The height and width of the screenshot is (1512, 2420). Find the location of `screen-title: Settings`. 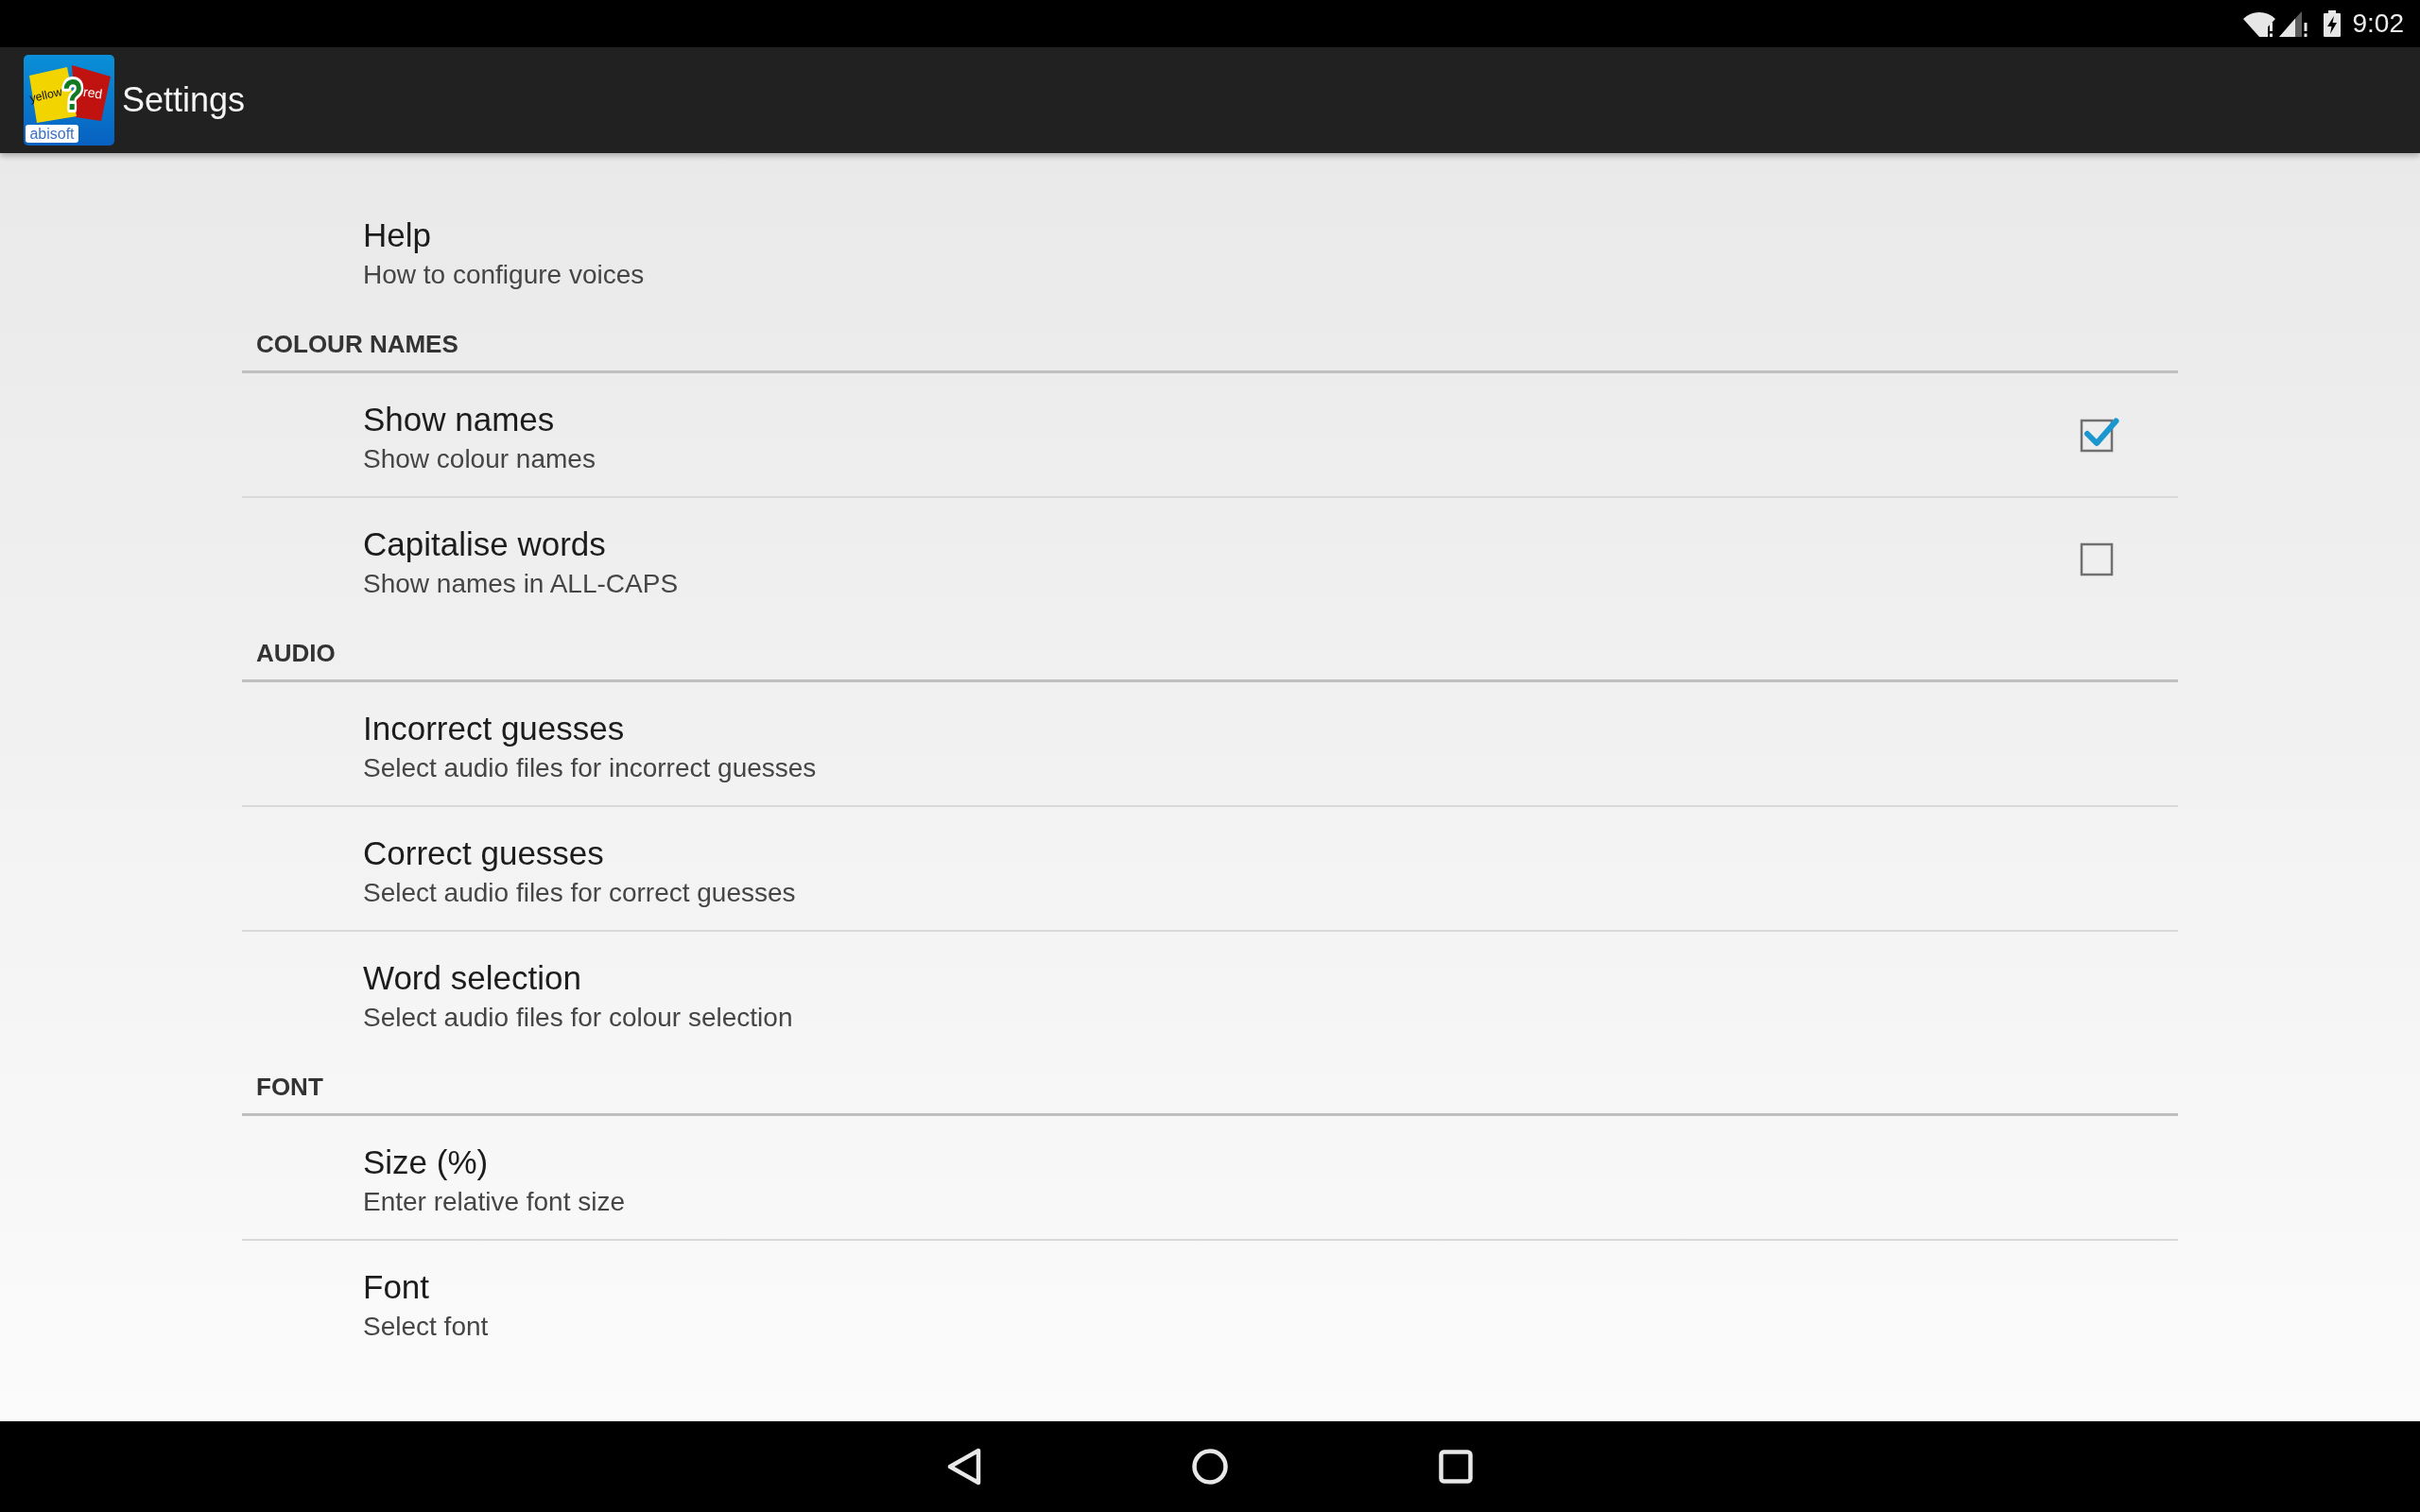

screen-title: Settings is located at coordinates (184, 100).